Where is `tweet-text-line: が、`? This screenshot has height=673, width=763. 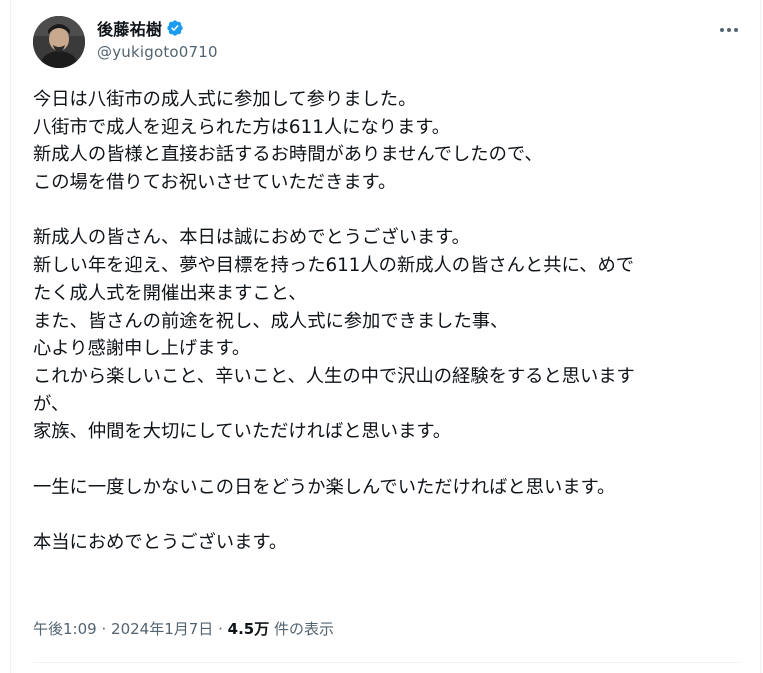 tweet-text-line: が、 is located at coordinates (51, 404).